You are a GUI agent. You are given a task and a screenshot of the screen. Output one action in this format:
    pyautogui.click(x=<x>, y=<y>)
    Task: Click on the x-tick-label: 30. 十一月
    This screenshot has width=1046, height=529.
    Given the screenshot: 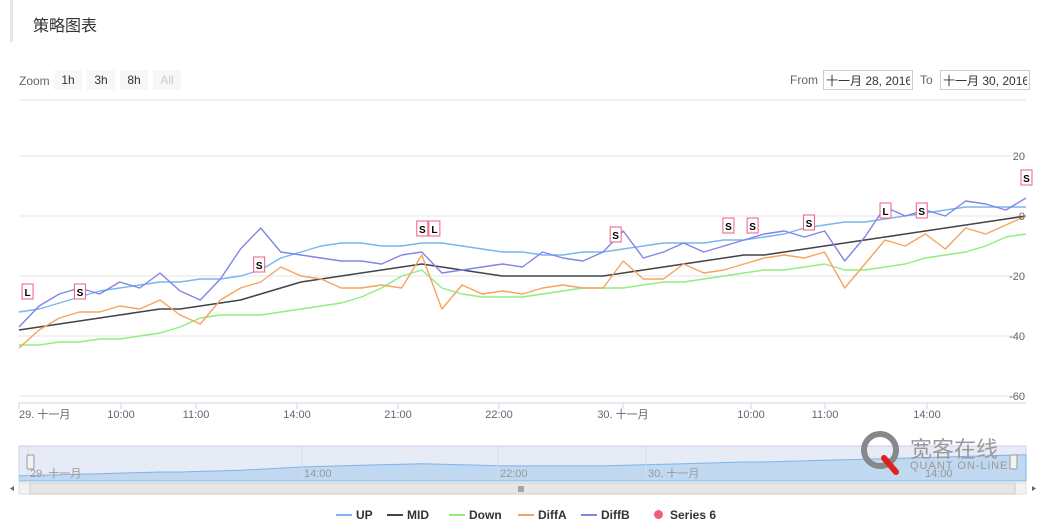 What is the action you would take?
    pyautogui.click(x=622, y=414)
    